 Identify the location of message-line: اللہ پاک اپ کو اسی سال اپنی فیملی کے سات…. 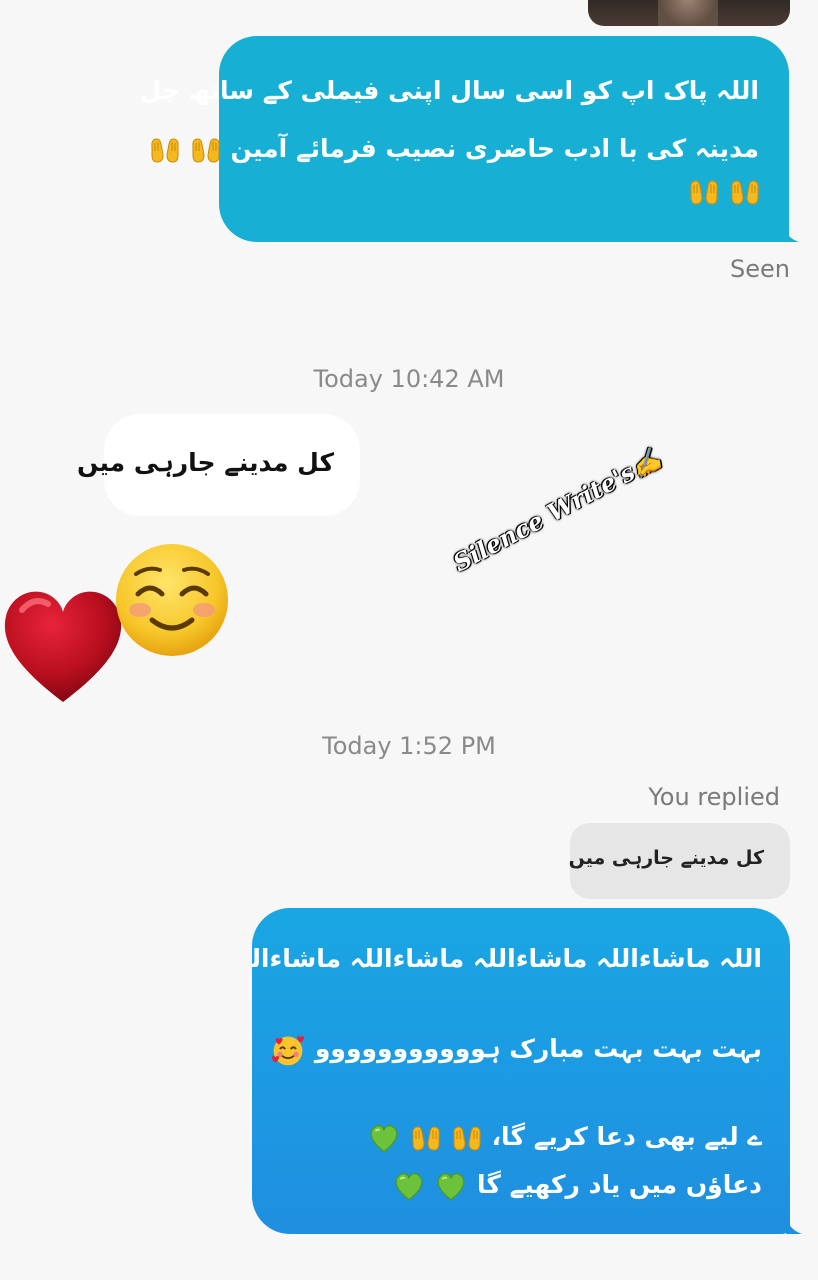
(449, 90).